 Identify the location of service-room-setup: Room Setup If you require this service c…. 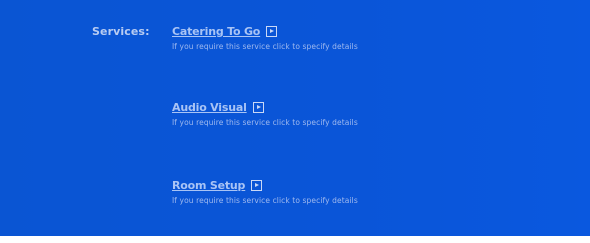
(265, 191).